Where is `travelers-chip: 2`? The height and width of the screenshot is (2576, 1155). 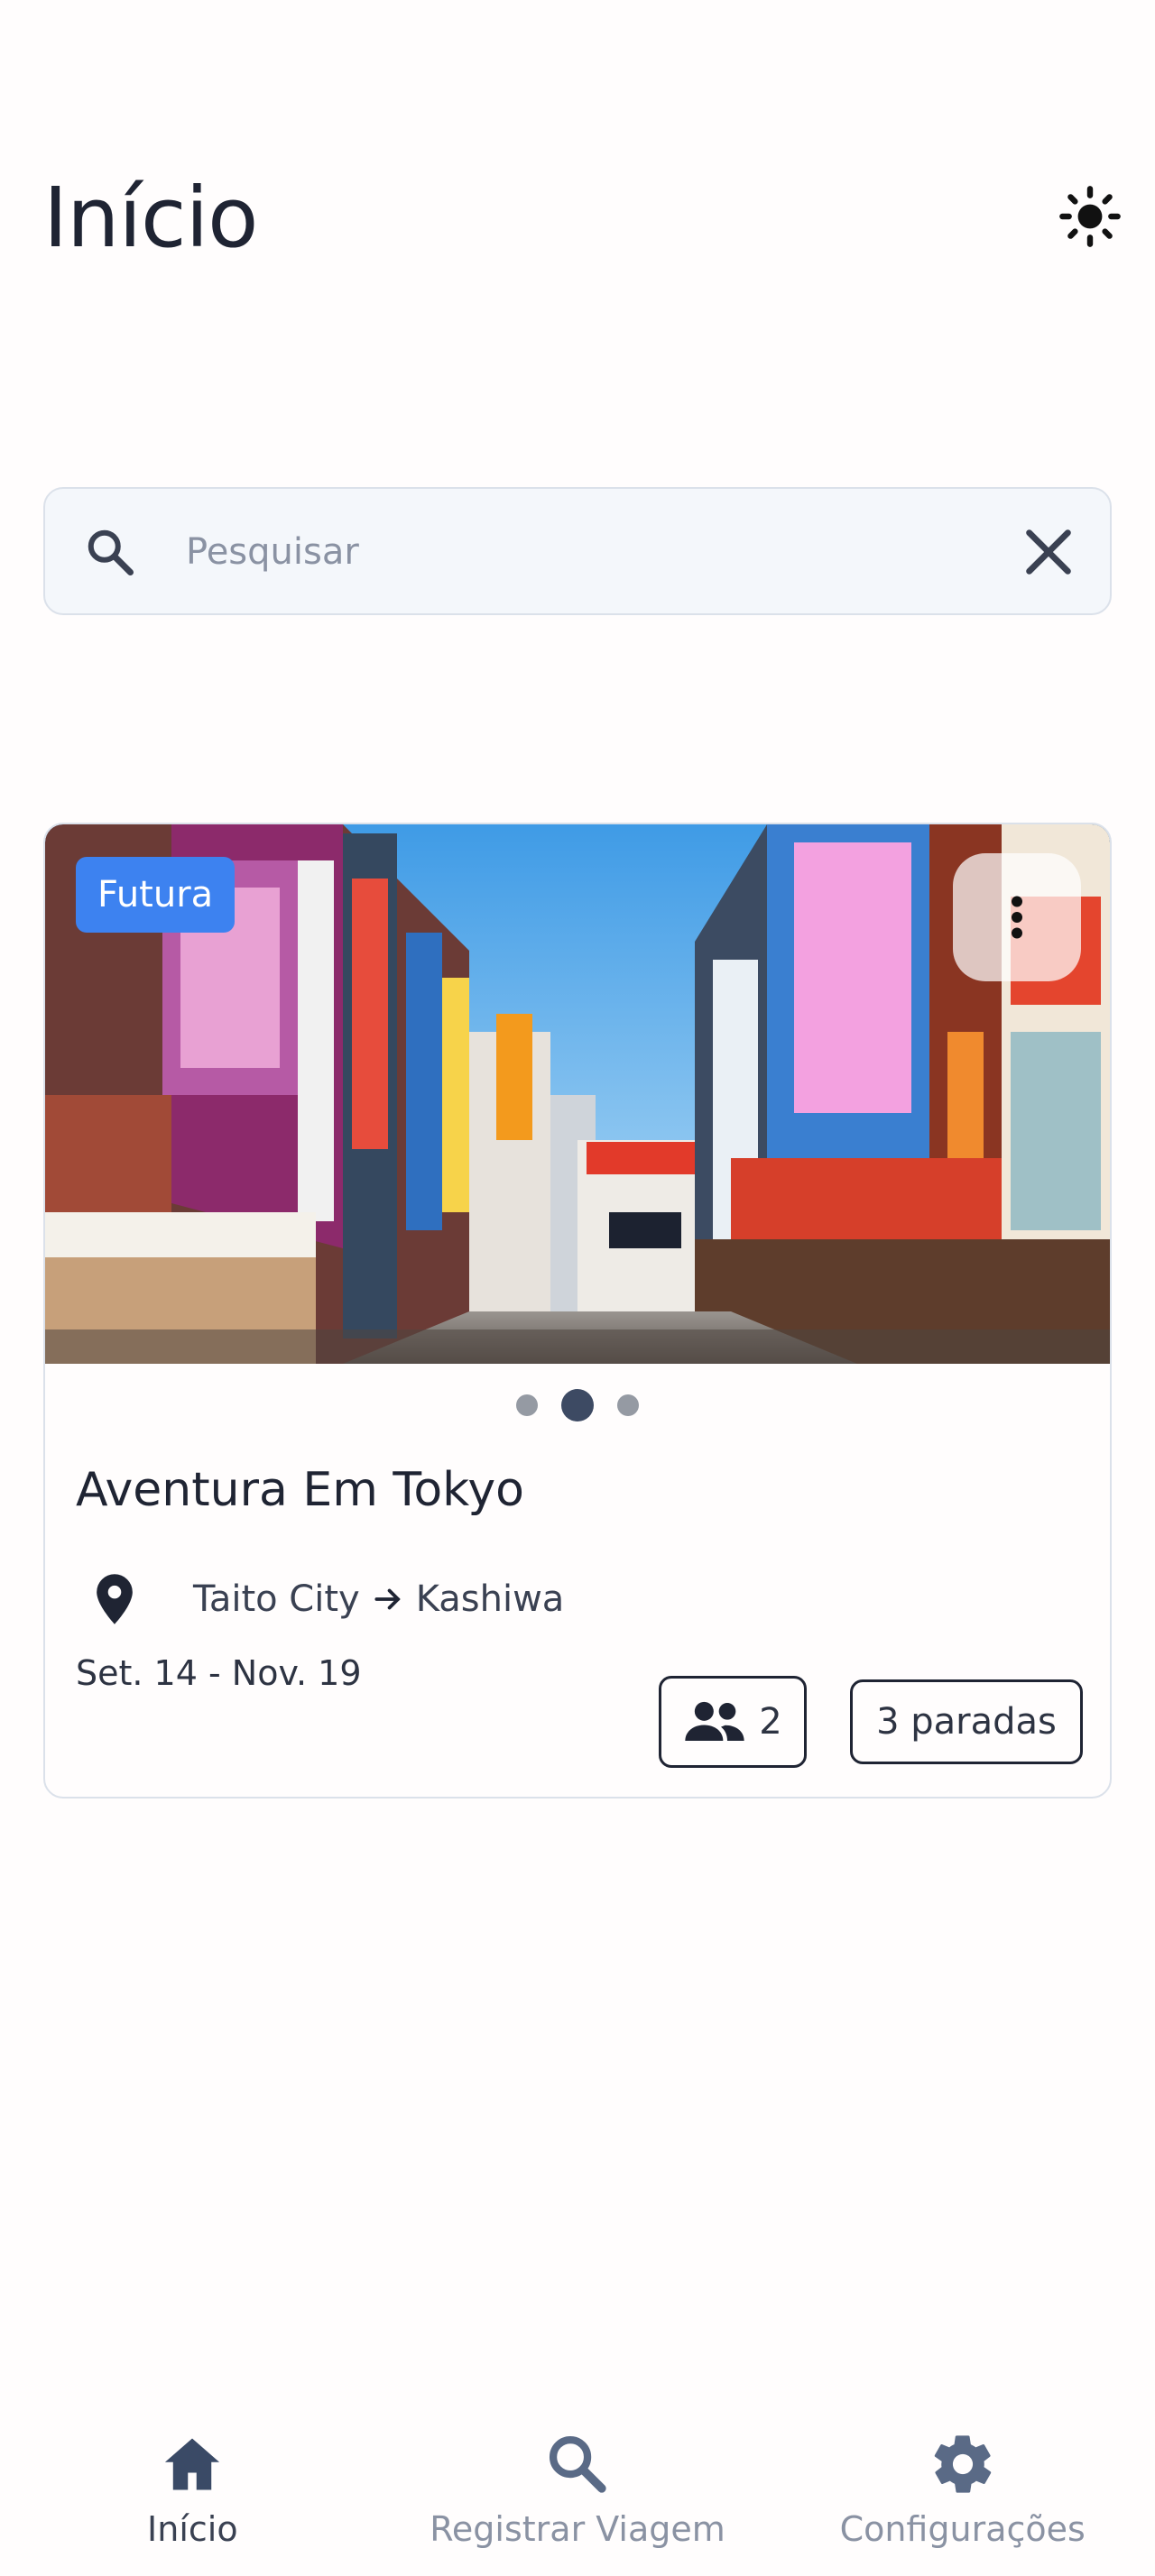
travelers-chip: 2 is located at coordinates (733, 1722).